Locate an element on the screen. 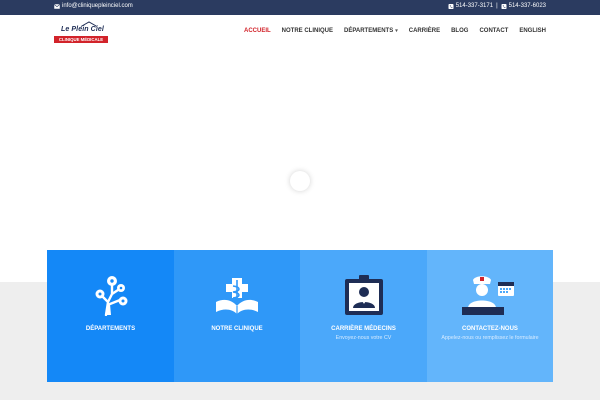 The width and height of the screenshot is (600, 400). nav-item-label: CONTACT is located at coordinates (494, 31).